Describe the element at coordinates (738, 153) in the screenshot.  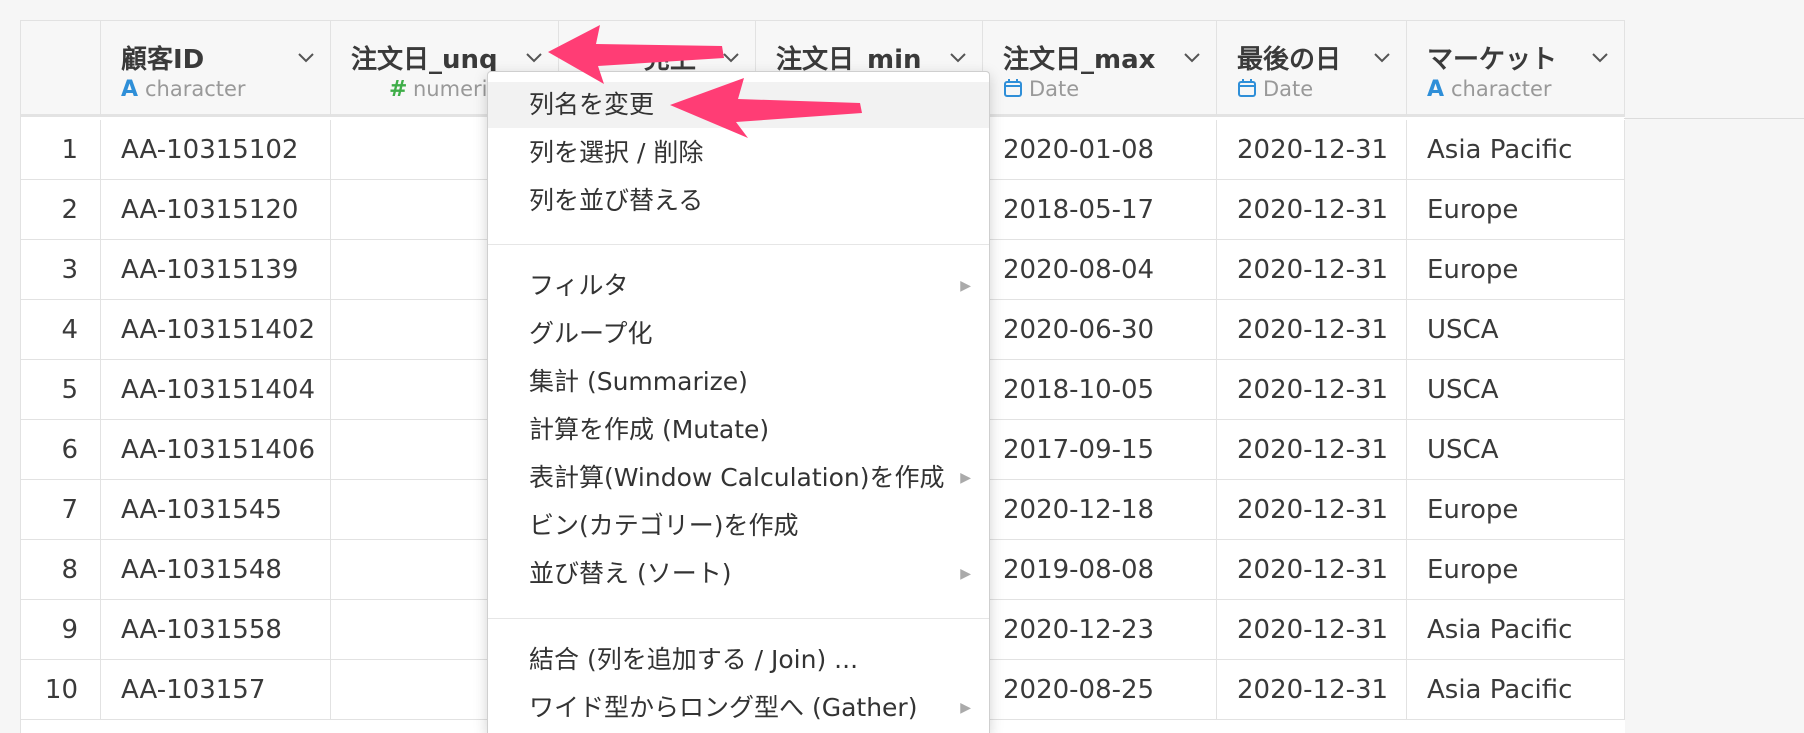
I see `menu-item-select-delete-columns: 列を選択 / 削除` at that location.